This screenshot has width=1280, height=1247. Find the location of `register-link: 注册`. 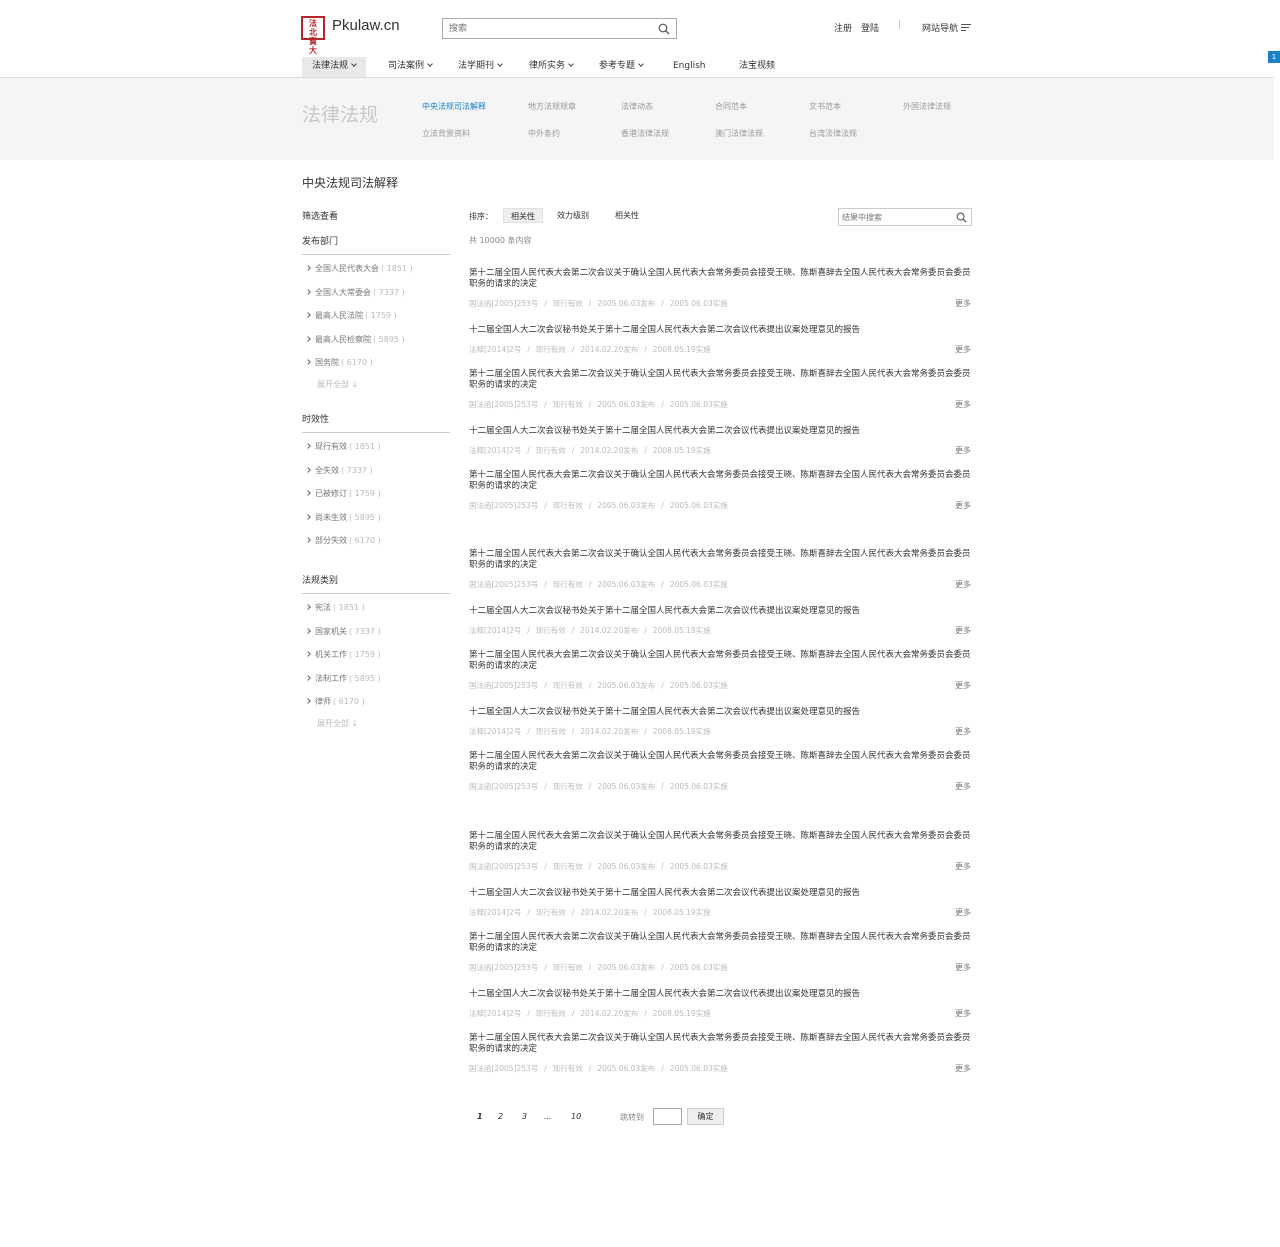

register-link: 注册 is located at coordinates (843, 27).